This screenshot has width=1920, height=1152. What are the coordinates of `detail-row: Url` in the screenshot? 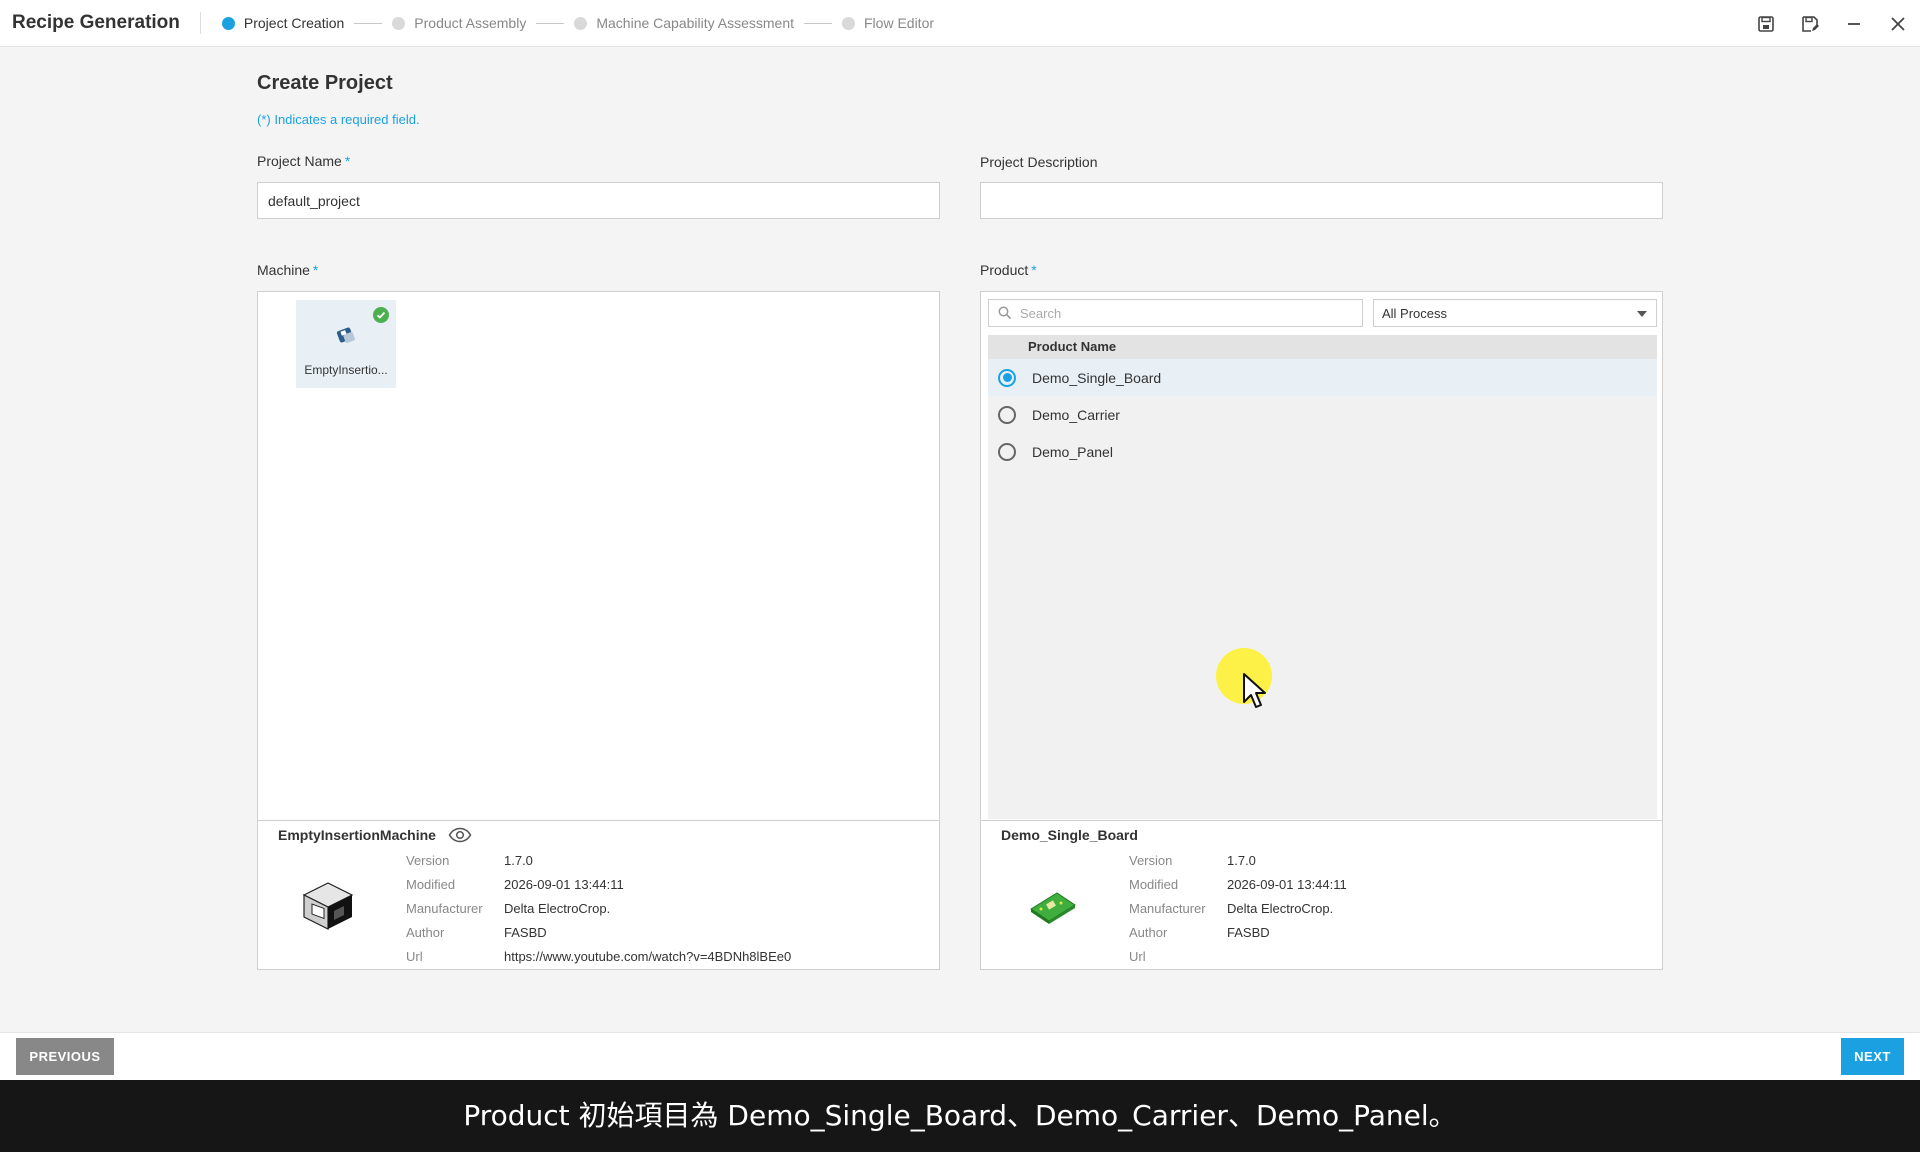 It's located at (1238, 957).